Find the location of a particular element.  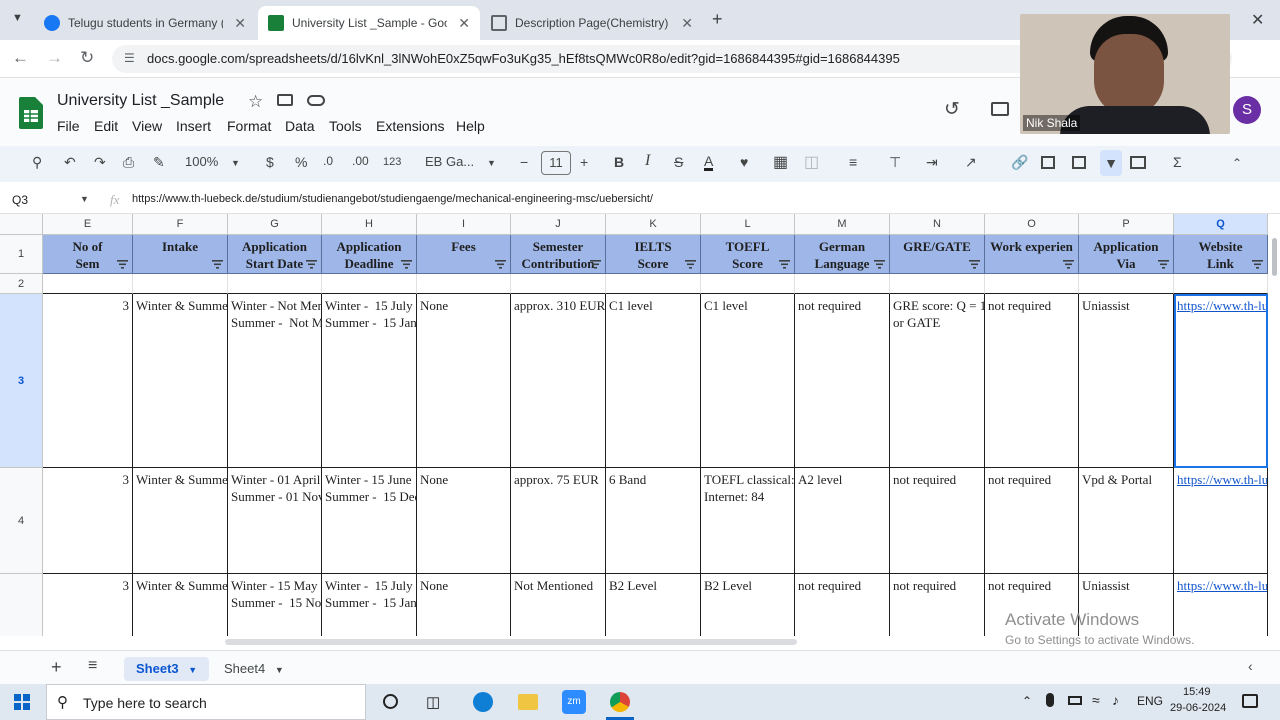

text-wrap-icon: ⇥ is located at coordinates (932, 162).